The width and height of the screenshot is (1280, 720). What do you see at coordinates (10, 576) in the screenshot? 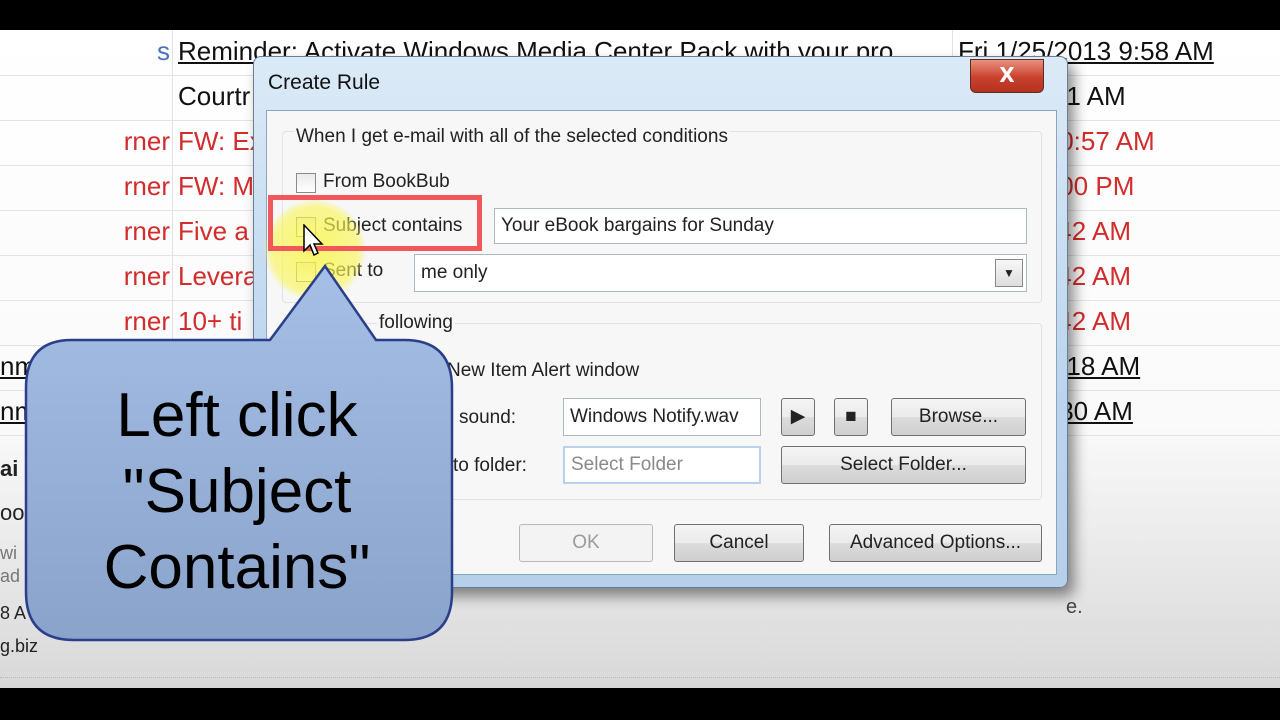
I see `preview-line: ad` at bounding box center [10, 576].